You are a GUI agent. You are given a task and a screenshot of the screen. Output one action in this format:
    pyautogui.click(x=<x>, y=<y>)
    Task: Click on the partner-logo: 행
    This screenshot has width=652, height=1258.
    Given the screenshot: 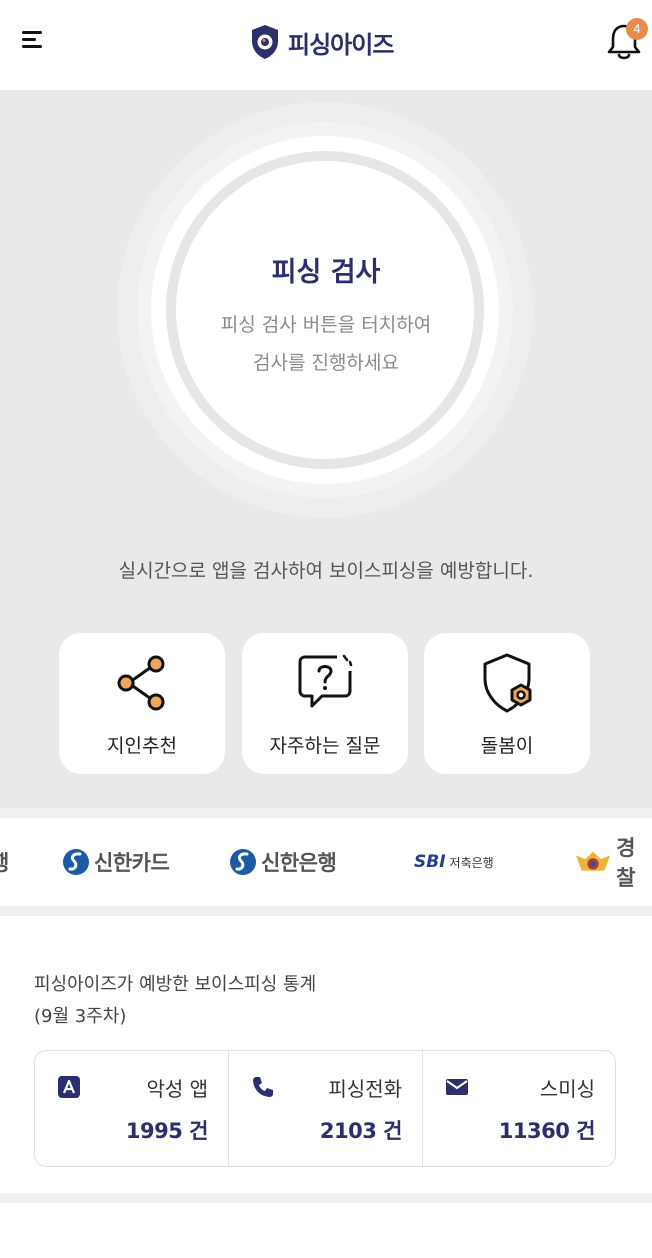 What is the action you would take?
    pyautogui.click(x=4, y=862)
    